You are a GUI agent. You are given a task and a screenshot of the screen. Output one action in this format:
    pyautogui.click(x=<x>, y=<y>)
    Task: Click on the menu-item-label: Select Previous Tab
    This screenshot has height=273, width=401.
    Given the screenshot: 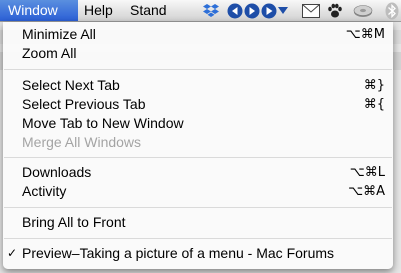 What is the action you would take?
    pyautogui.click(x=84, y=104)
    